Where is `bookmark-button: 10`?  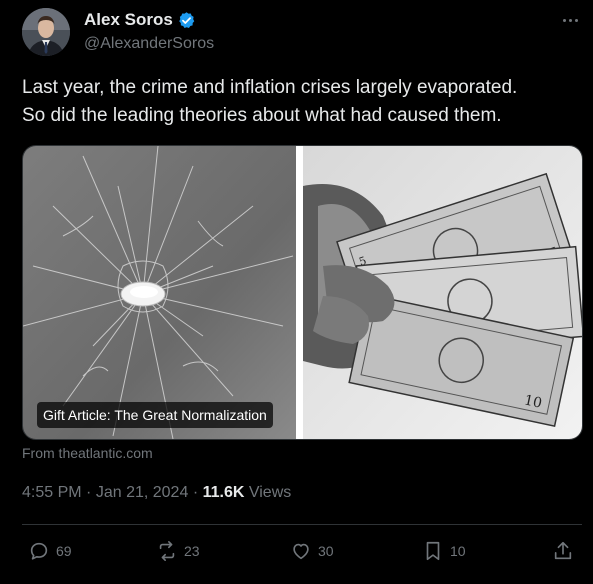 bookmark-button: 10 is located at coordinates (444, 551).